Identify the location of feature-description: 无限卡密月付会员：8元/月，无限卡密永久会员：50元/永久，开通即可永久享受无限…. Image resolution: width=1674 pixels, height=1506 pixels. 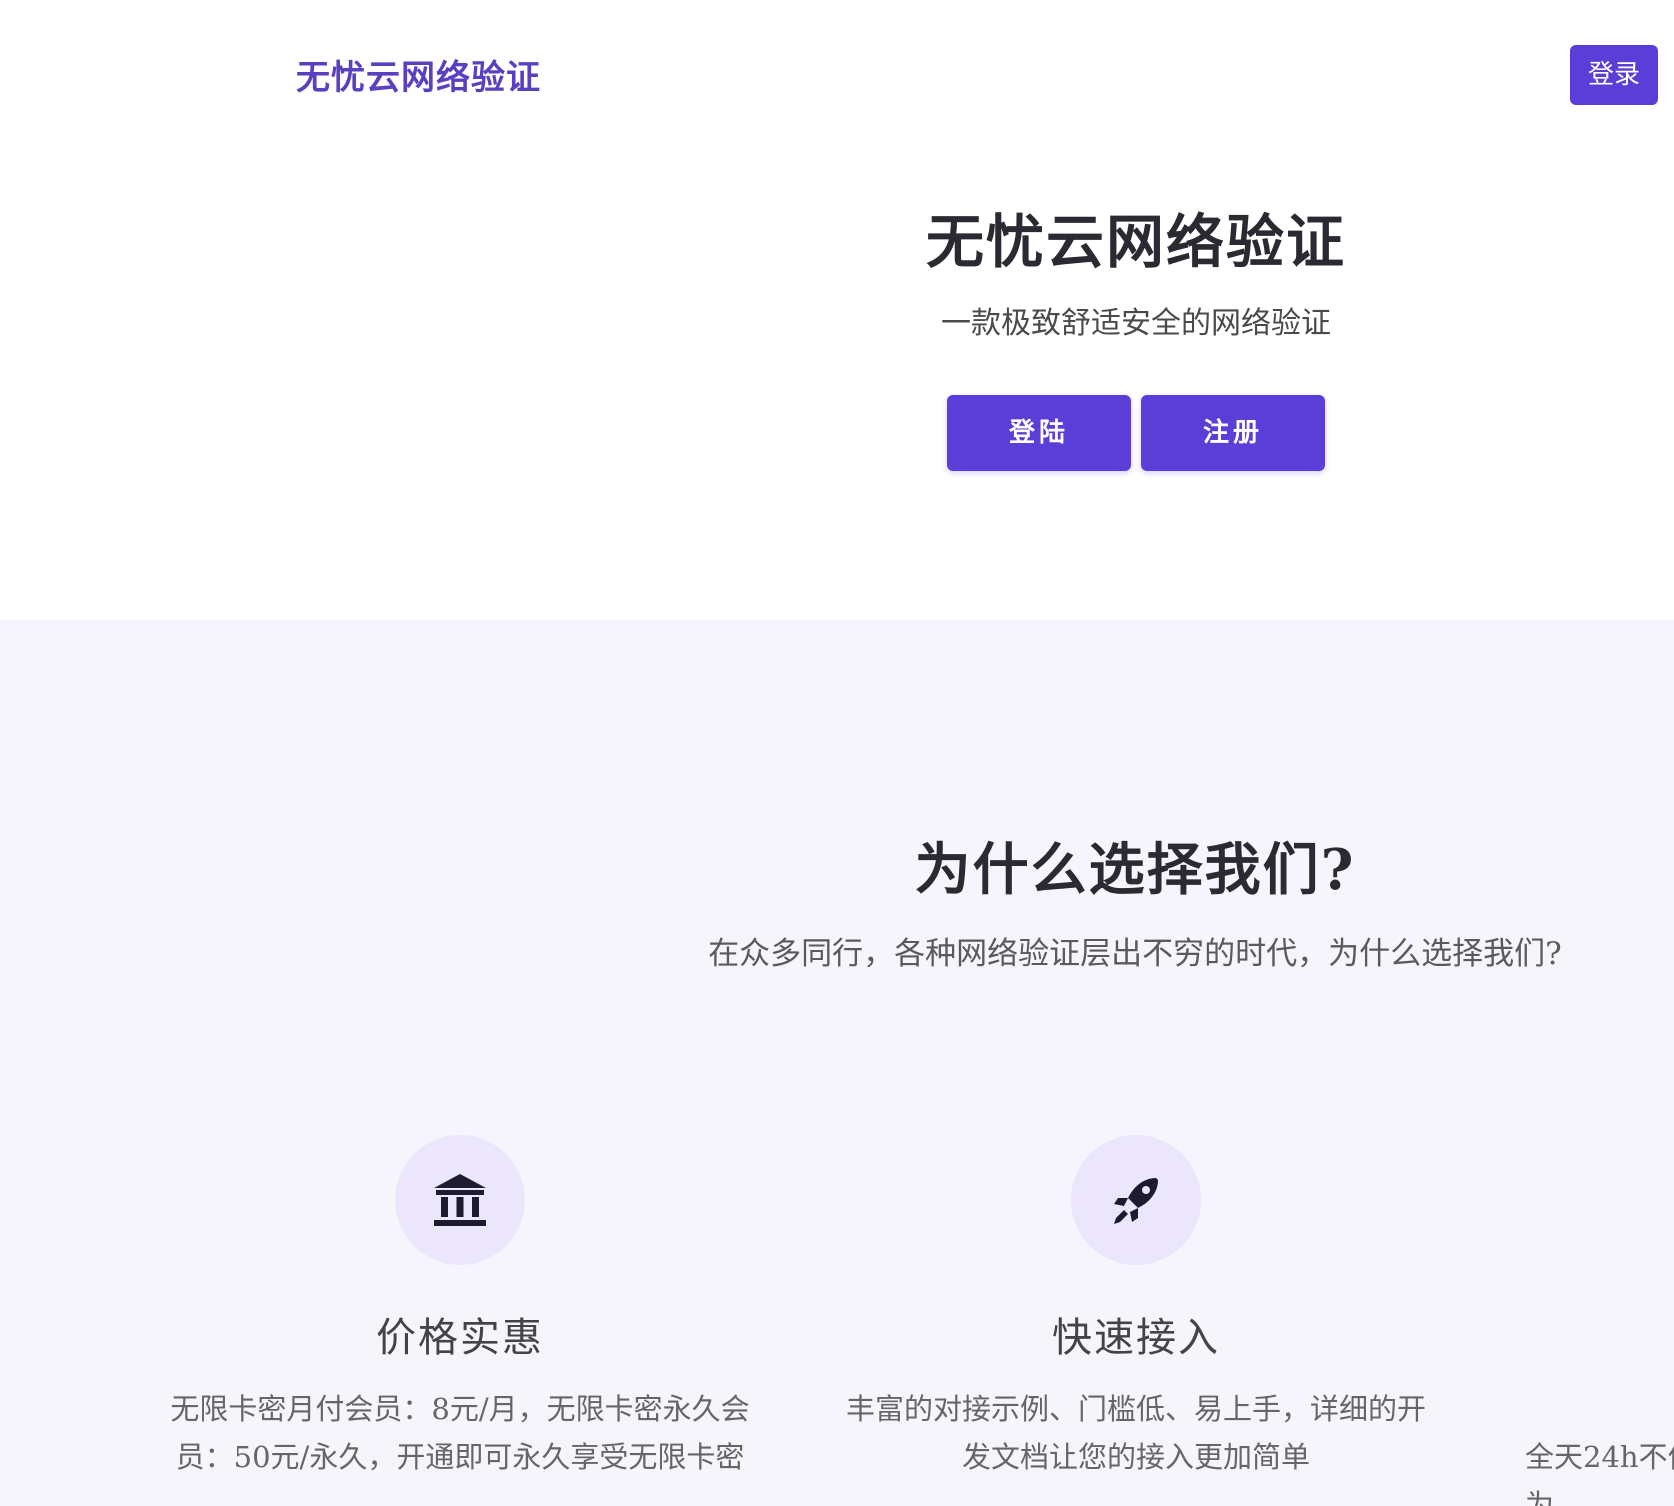
(460, 1433).